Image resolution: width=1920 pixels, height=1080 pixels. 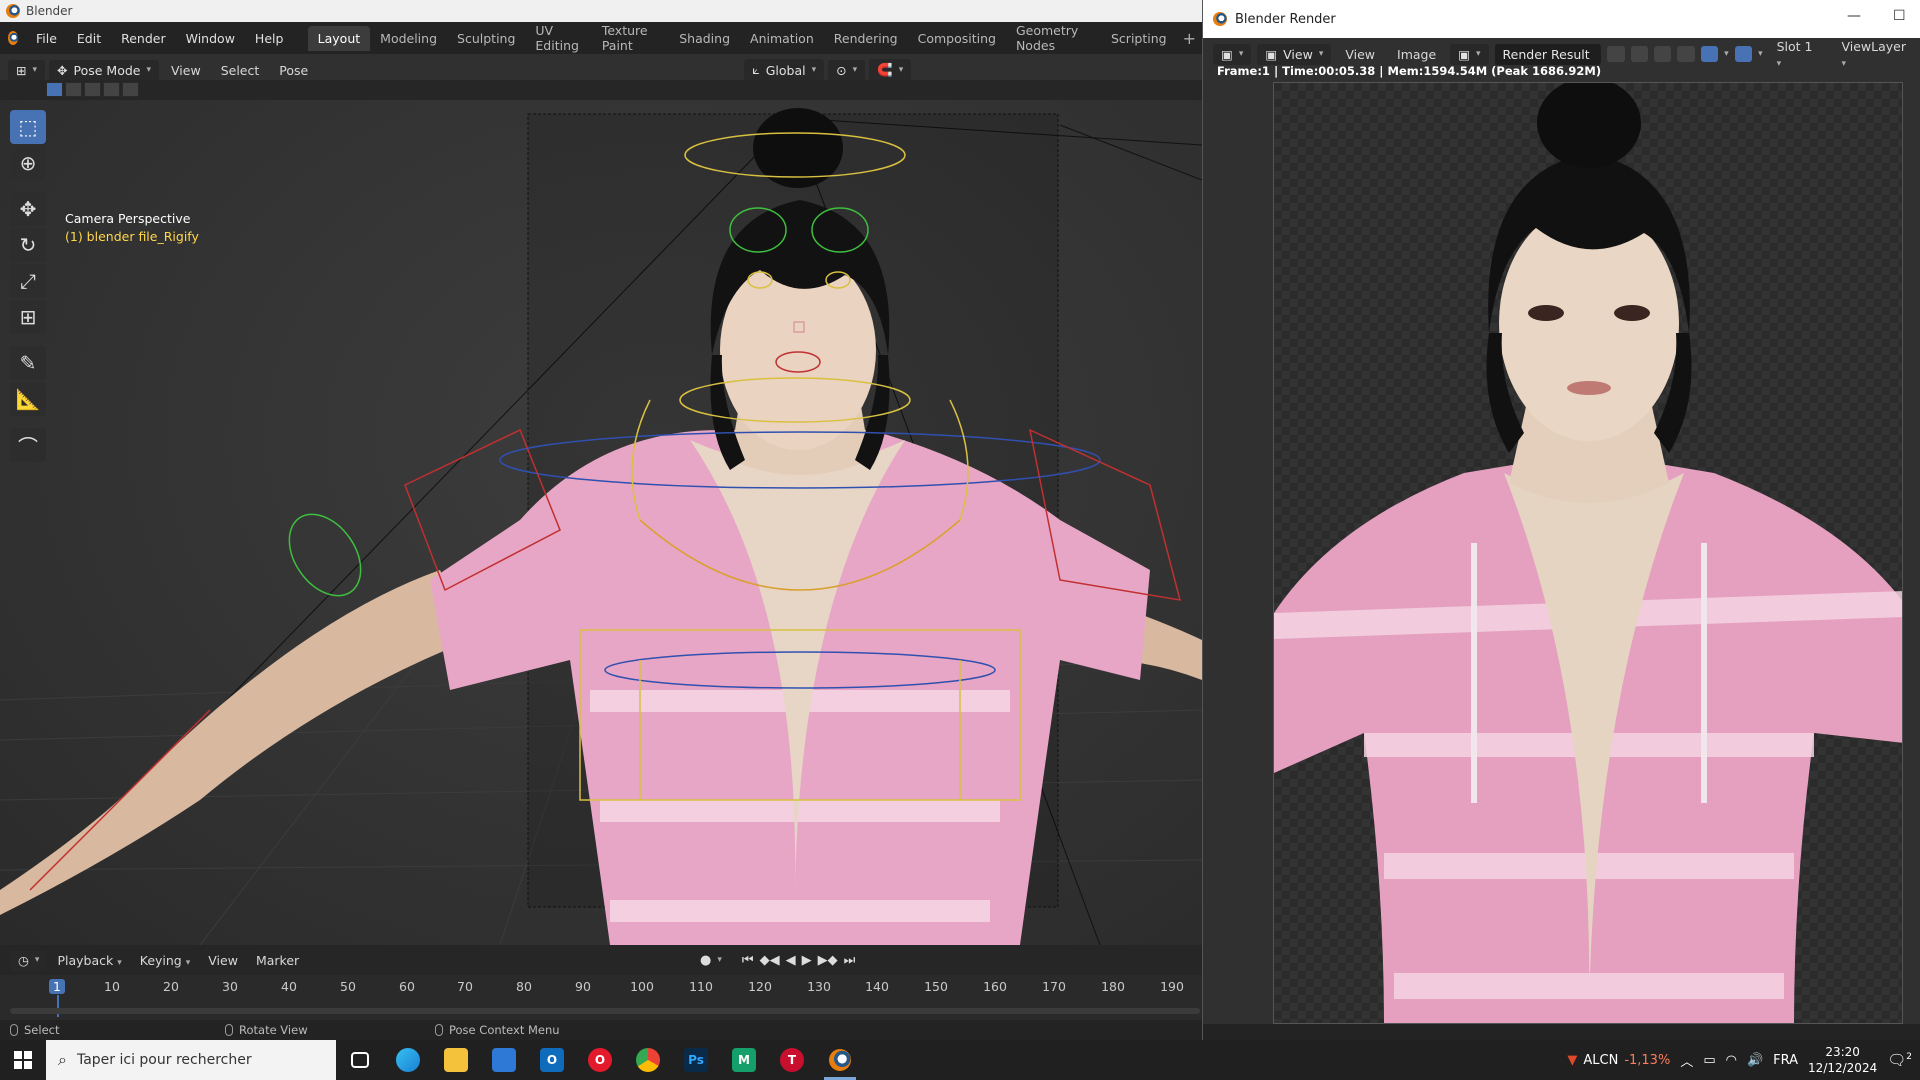 What do you see at coordinates (23, 1060) in the screenshot?
I see `start-button` at bounding box center [23, 1060].